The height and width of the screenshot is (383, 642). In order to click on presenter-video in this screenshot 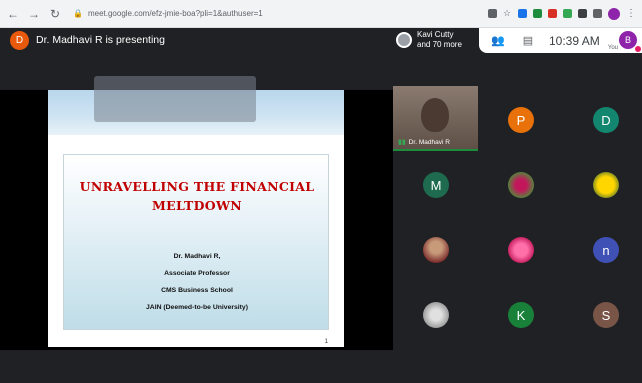, I will do `click(435, 115)`.